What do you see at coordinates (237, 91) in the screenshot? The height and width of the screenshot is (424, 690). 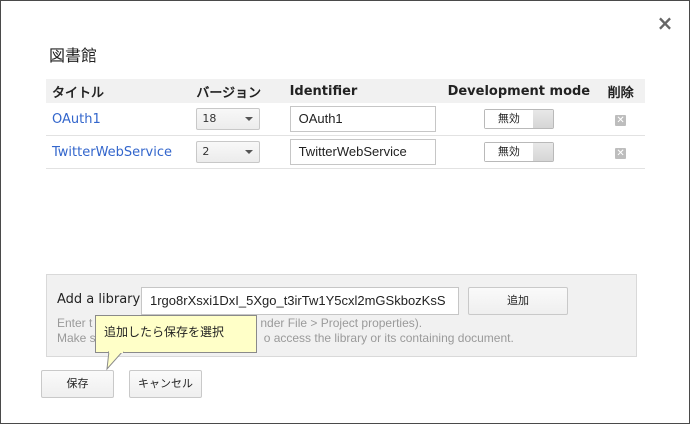 I see `header-version: バージョン` at bounding box center [237, 91].